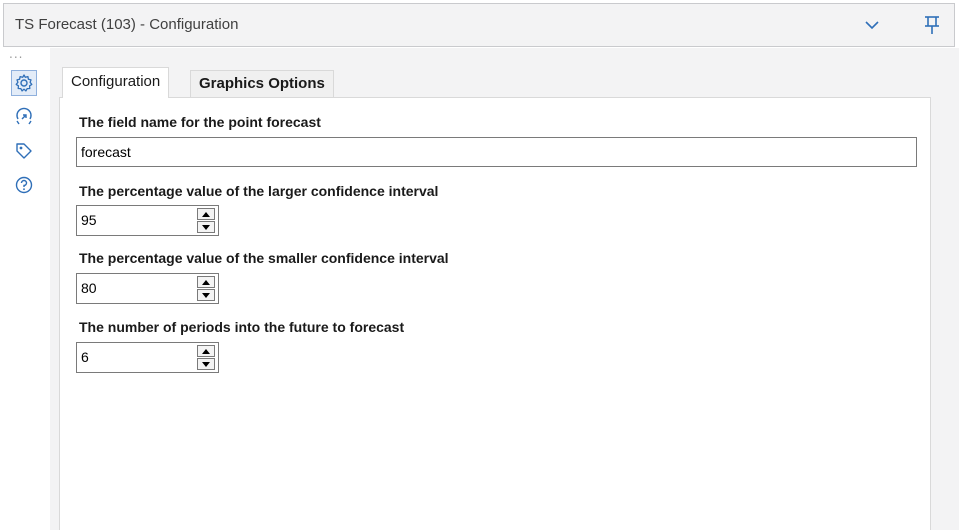  I want to click on collapse-chevron-icon, so click(872, 25).